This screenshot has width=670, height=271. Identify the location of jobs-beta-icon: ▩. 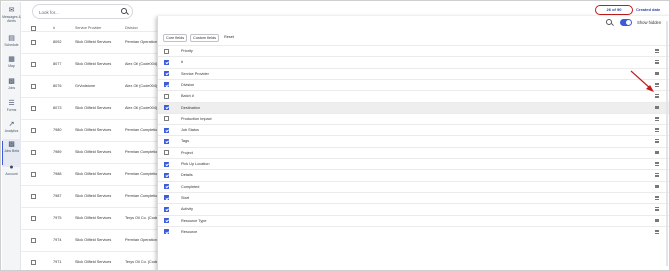
(11, 144).